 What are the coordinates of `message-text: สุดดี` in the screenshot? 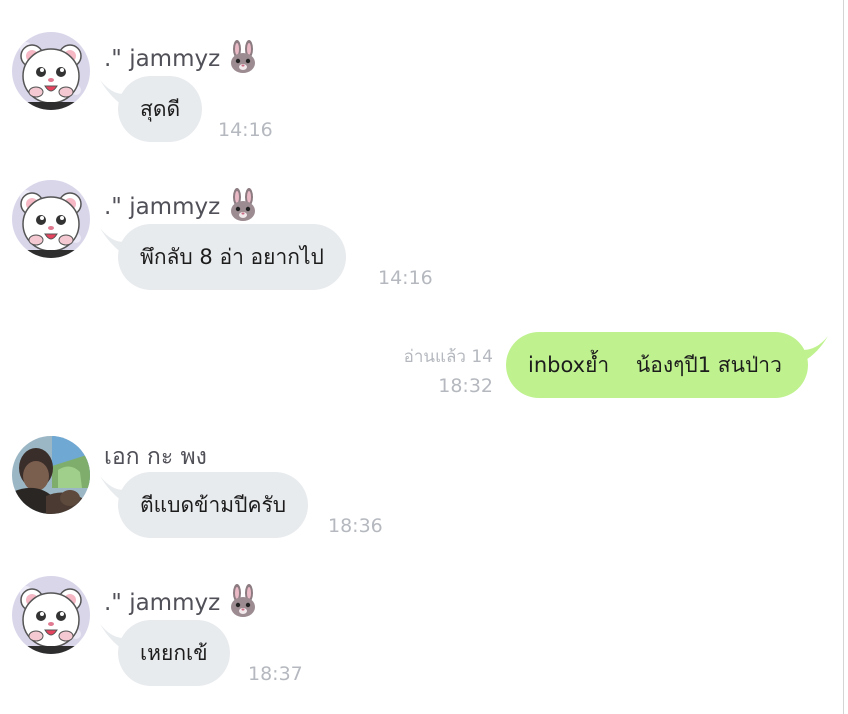 It's located at (160, 109).